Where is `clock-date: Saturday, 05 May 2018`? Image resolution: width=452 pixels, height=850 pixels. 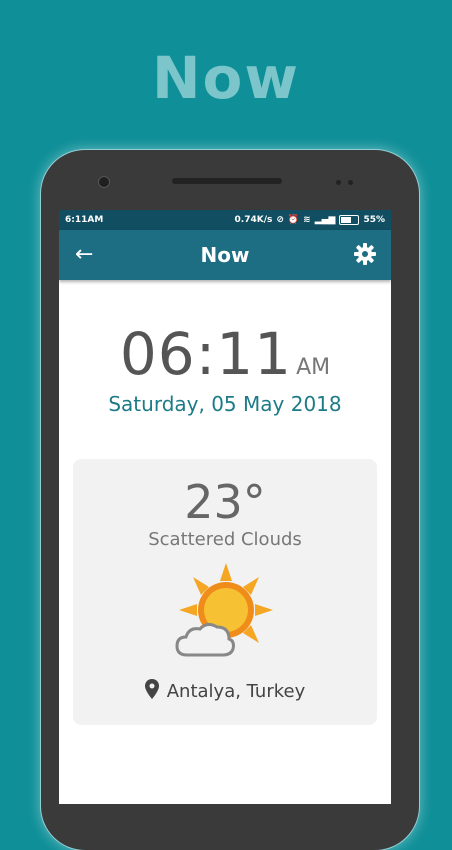 clock-date: Saturday, 05 May 2018 is located at coordinates (225, 404).